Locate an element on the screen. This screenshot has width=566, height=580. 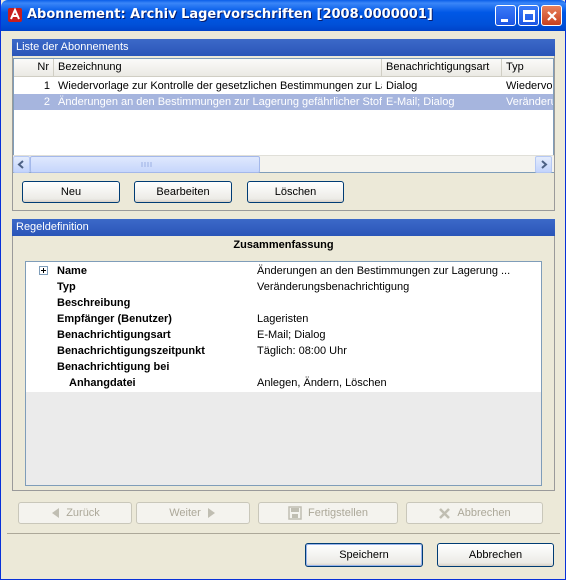
scroll-right-button is located at coordinates (543, 164).